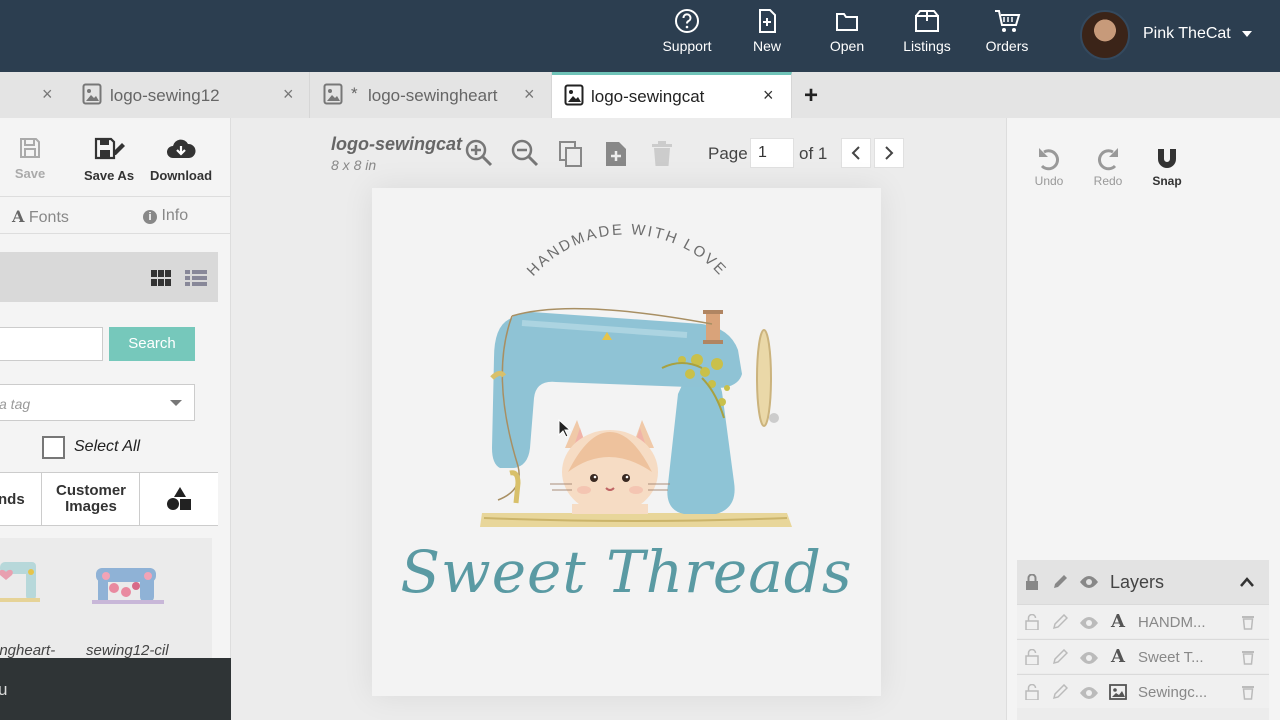 The height and width of the screenshot is (720, 1280). I want to click on zoom-out-icon, so click(525, 153).